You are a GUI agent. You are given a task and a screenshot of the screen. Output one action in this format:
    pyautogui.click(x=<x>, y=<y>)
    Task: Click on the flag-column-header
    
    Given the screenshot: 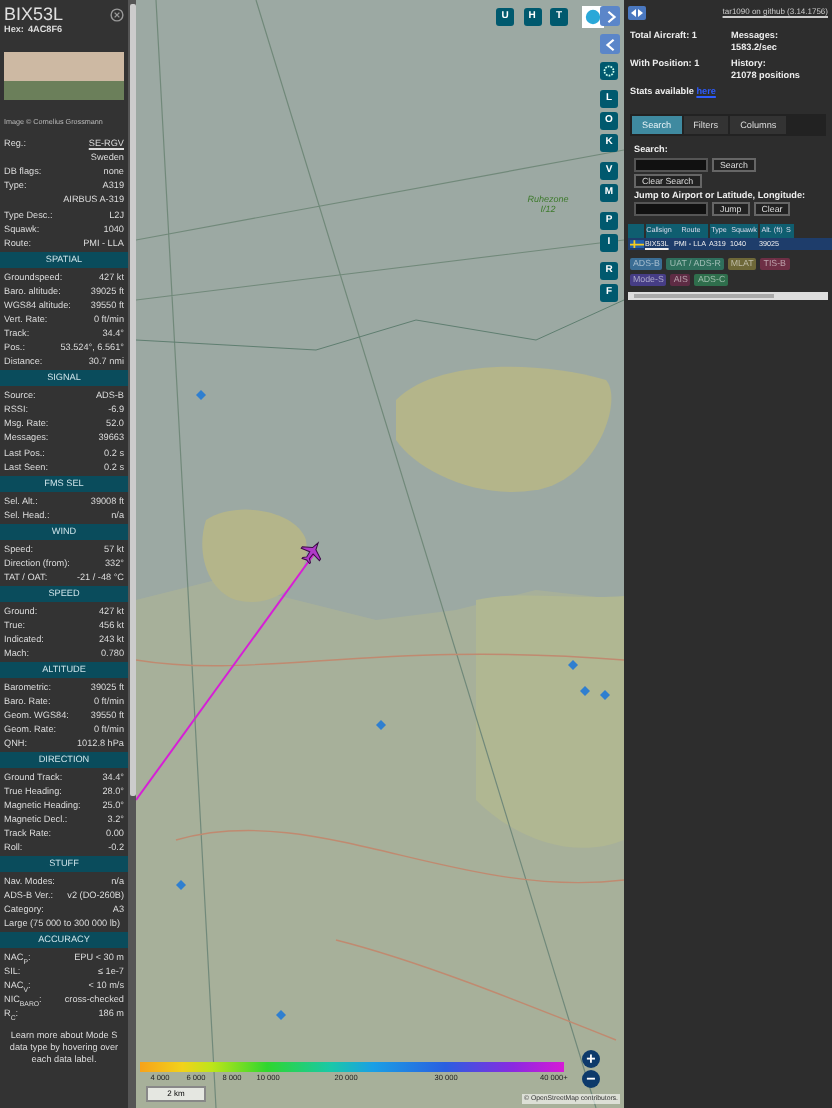 What is the action you would take?
    pyautogui.click(x=636, y=231)
    